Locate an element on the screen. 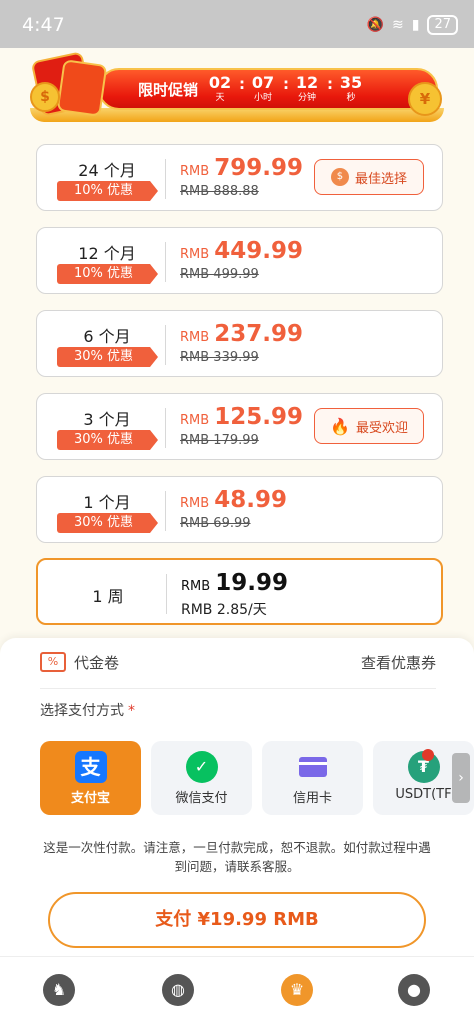 Image resolution: width=474 pixels, height=1024 pixels. alipay-icon: 支 is located at coordinates (90, 767).